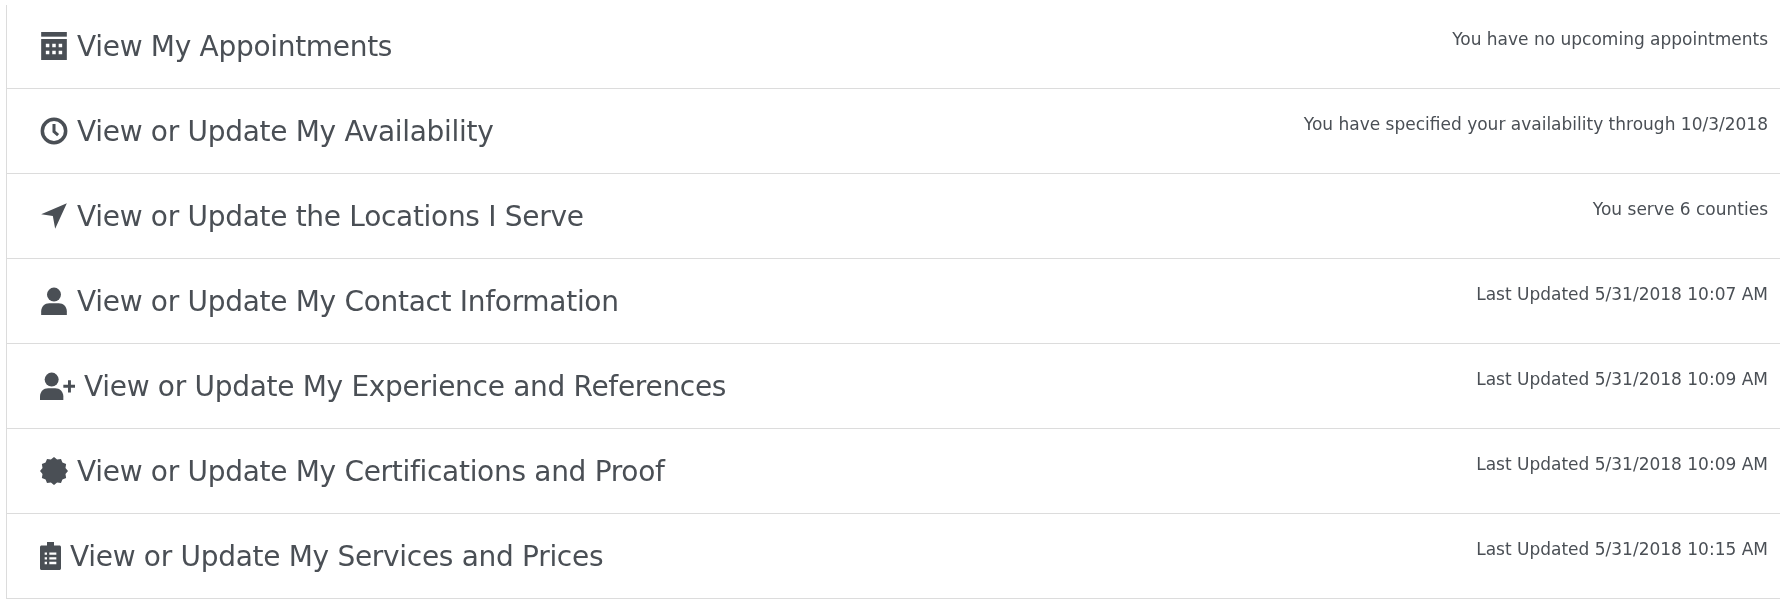 Image resolution: width=1780 pixels, height=599 pixels. What do you see at coordinates (1535, 124) in the screenshot?
I see `status-text: You have specified your availability through 10/3/2018` at bounding box center [1535, 124].